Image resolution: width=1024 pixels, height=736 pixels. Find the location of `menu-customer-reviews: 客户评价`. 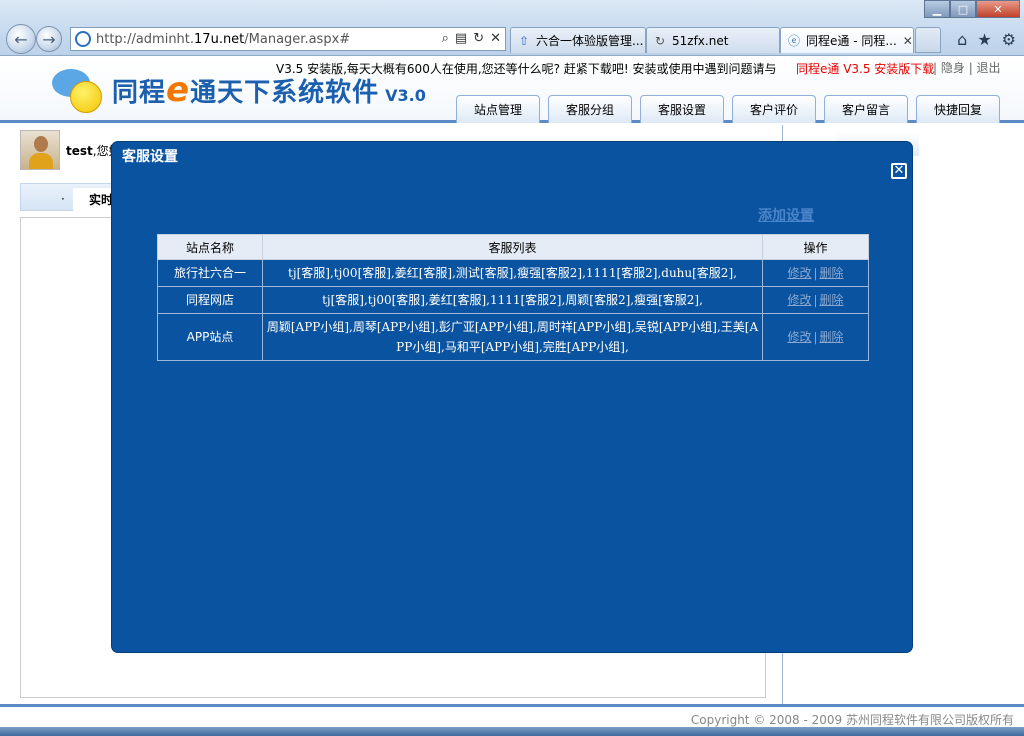

menu-customer-reviews: 客户评价 is located at coordinates (774, 109).